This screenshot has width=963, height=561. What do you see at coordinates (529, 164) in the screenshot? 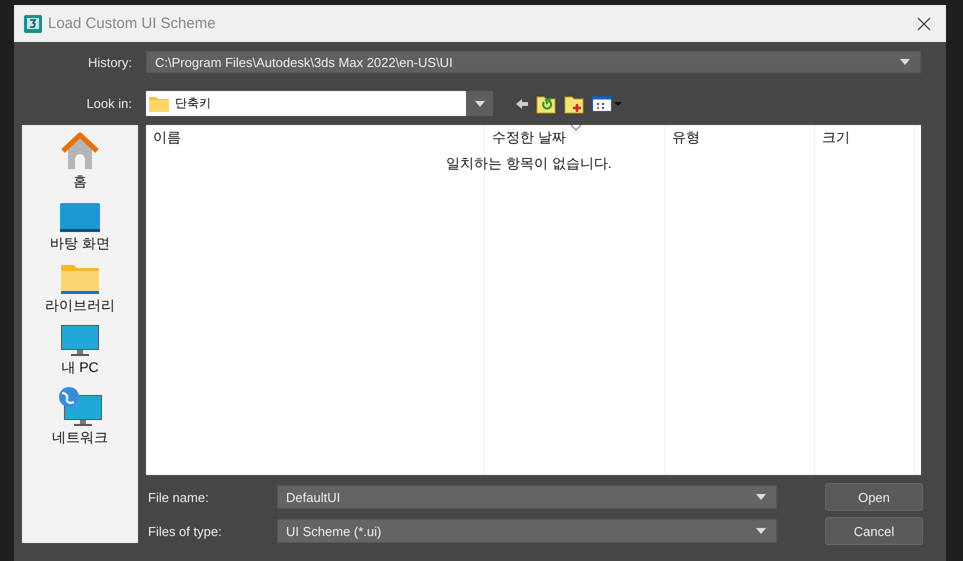
I see `empty-message: 일치하는 항목이 없습니다.` at bounding box center [529, 164].